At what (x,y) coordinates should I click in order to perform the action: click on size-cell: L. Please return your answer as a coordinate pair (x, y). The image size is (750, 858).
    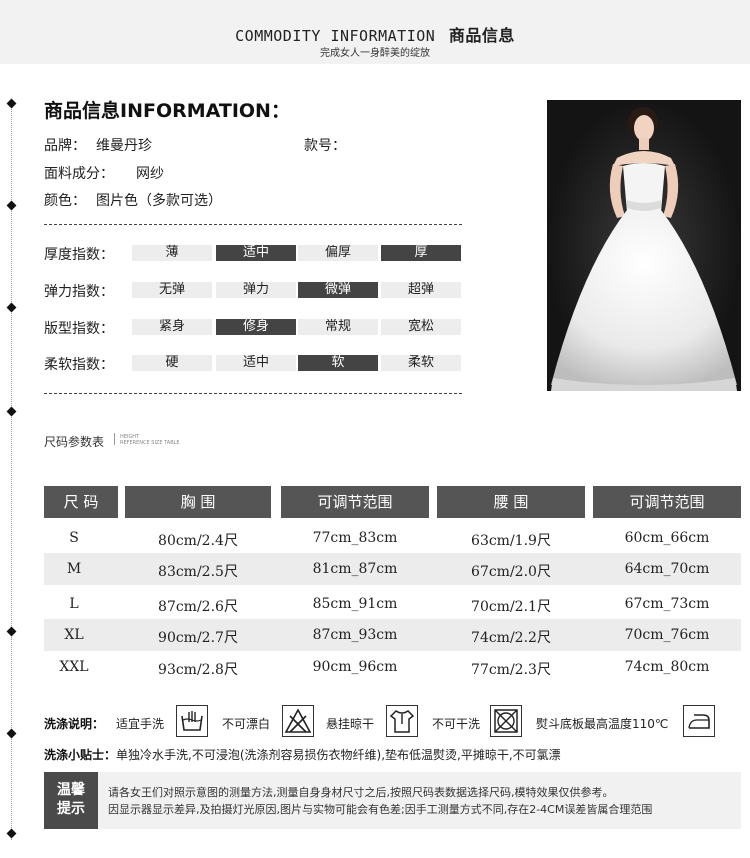
    Looking at the image, I should click on (74, 604).